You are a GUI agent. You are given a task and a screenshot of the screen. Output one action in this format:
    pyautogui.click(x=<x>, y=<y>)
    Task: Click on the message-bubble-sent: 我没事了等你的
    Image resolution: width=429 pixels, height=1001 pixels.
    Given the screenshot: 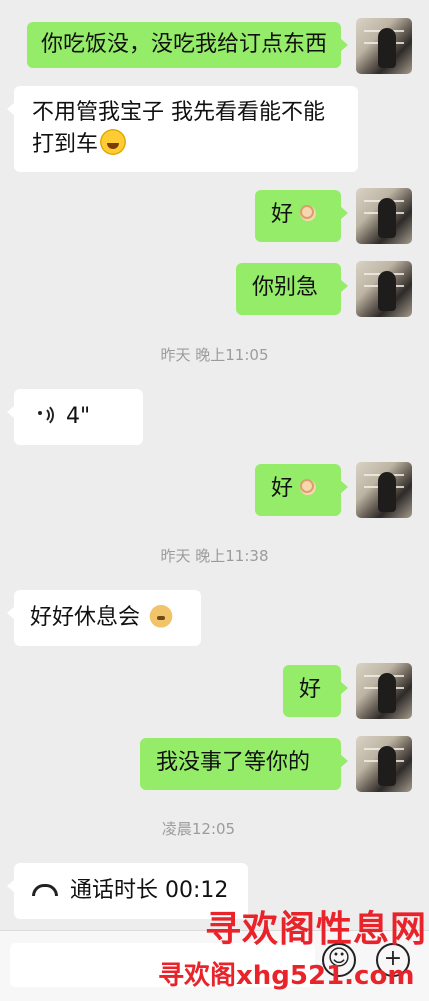 What is the action you would take?
    pyautogui.click(x=244, y=764)
    